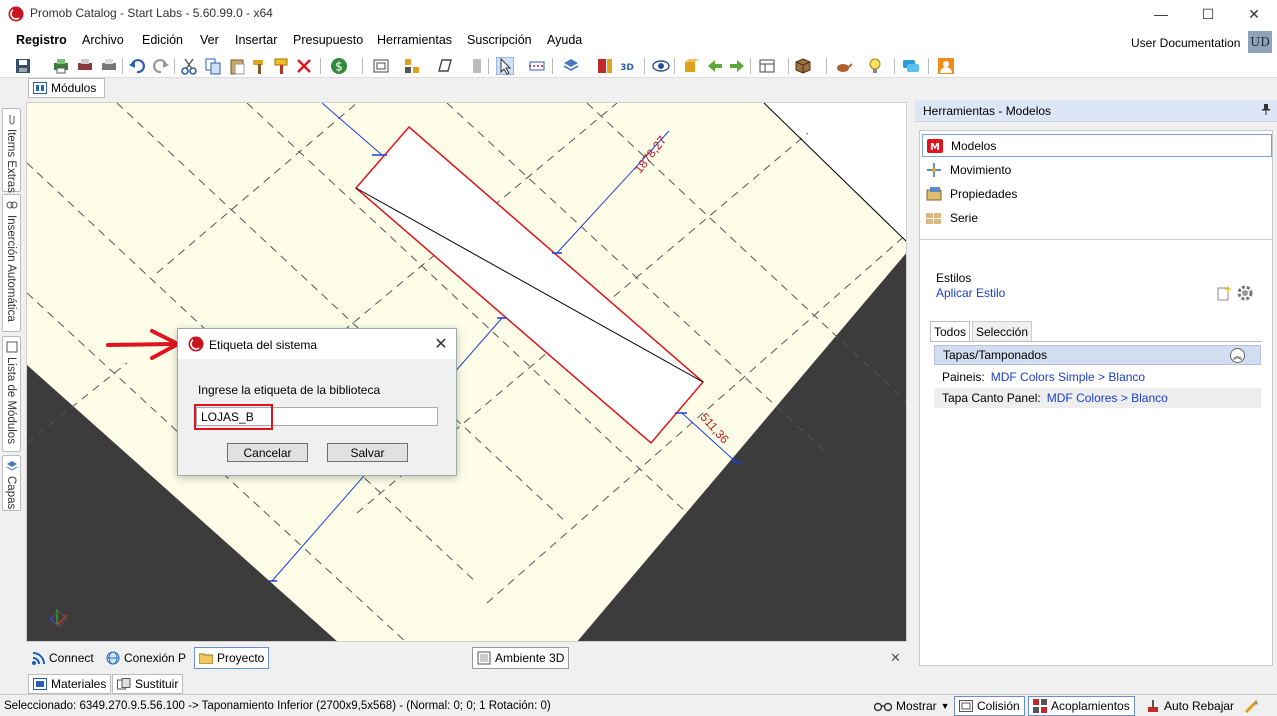 This screenshot has height=716, width=1277. I want to click on save-button: Salvar, so click(367, 452).